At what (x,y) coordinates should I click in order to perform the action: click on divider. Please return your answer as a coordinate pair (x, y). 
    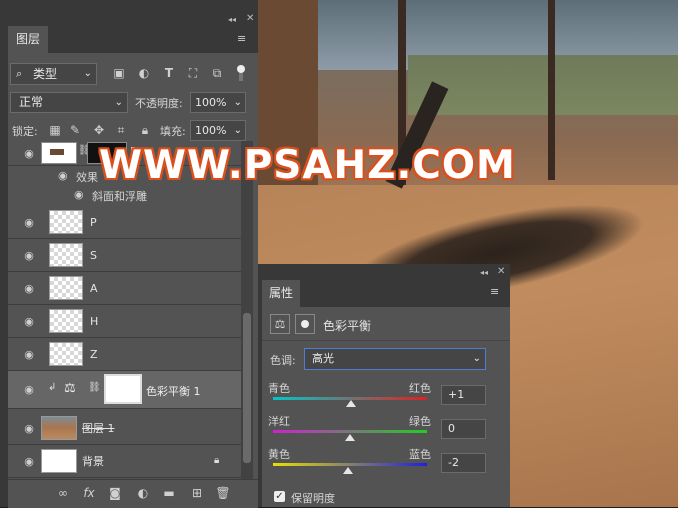
    Looking at the image, I should click on (386, 340).